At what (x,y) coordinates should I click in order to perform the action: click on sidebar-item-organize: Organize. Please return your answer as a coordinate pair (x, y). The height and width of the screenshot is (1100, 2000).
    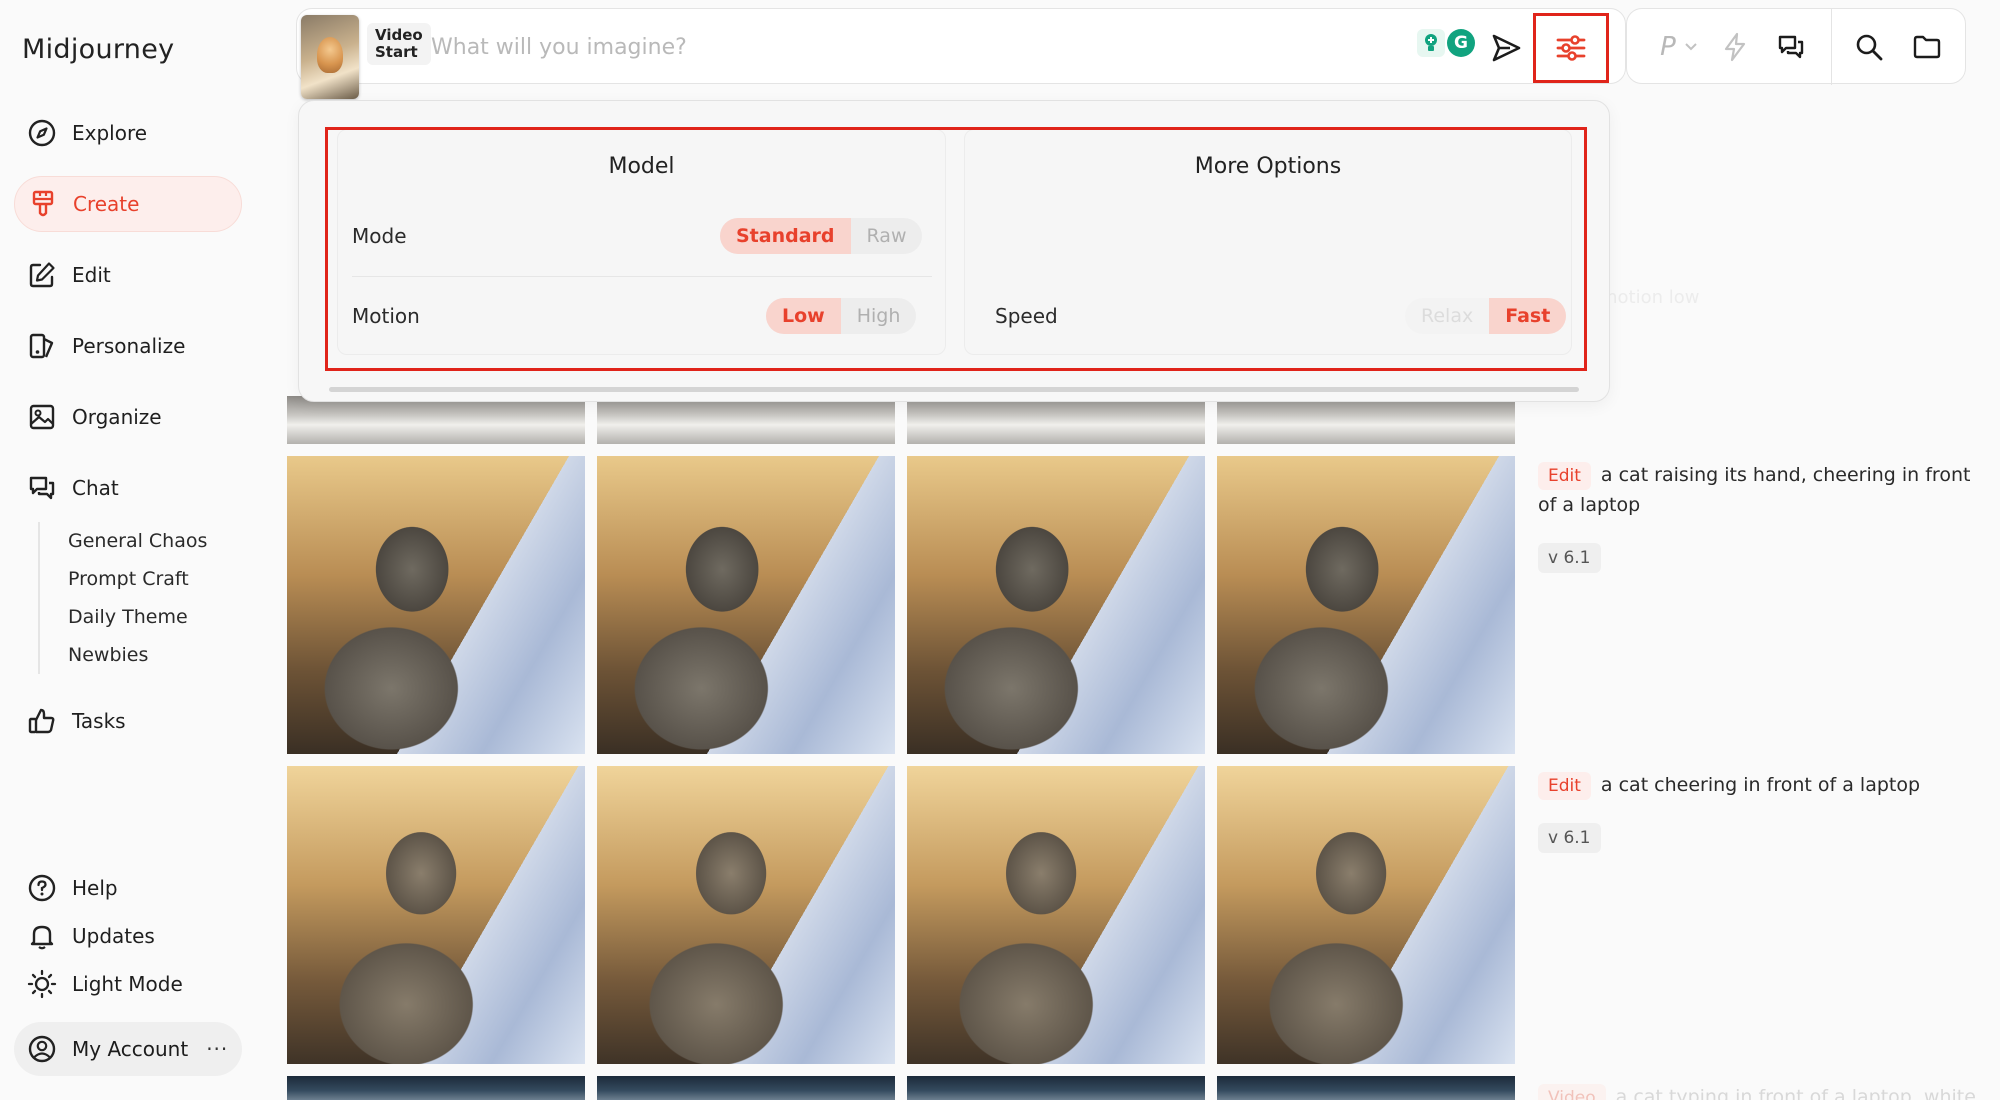
    Looking at the image, I should click on (128, 417).